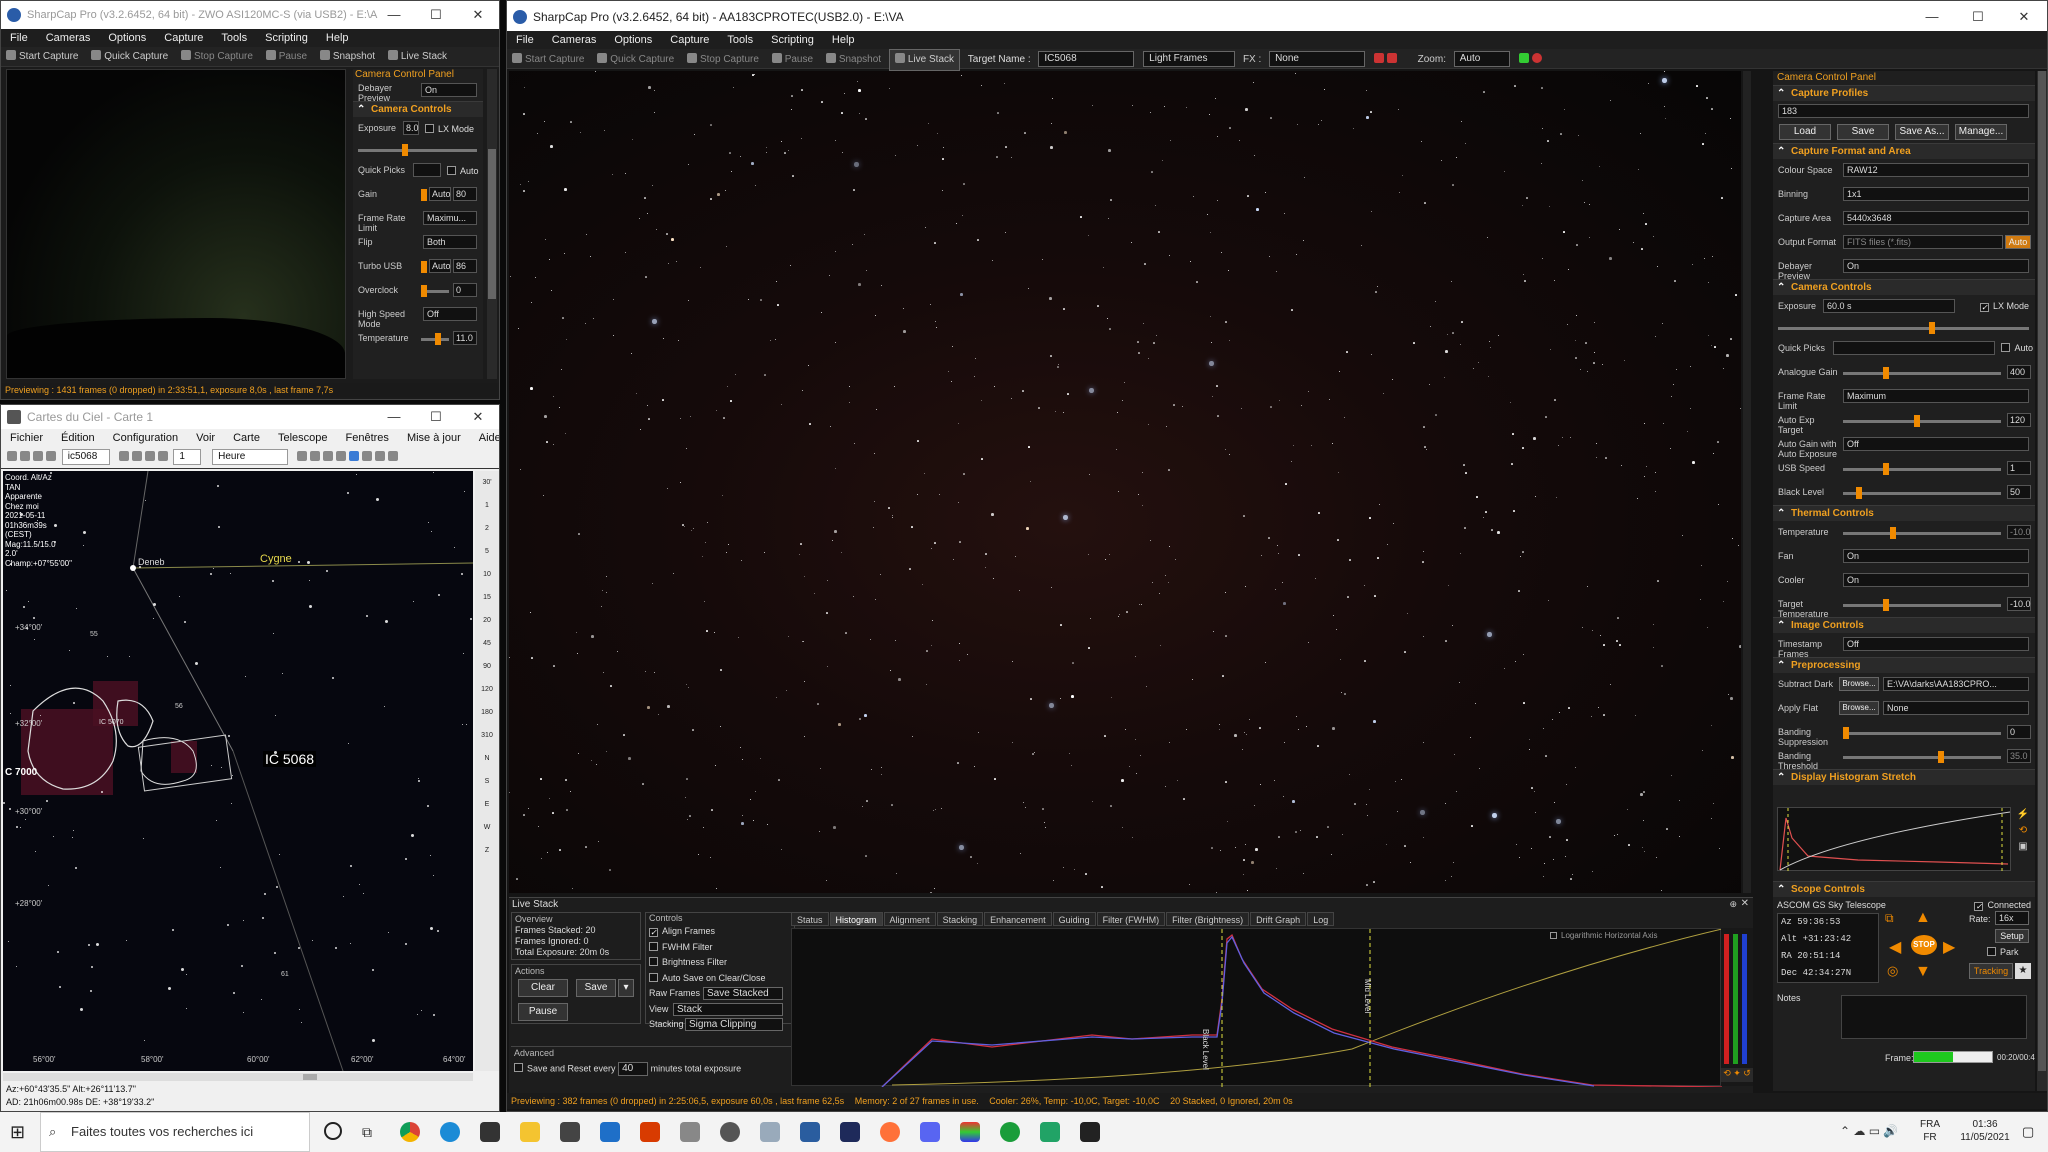 The height and width of the screenshot is (1152, 2048). I want to click on flat-file-select: None, so click(1956, 708).